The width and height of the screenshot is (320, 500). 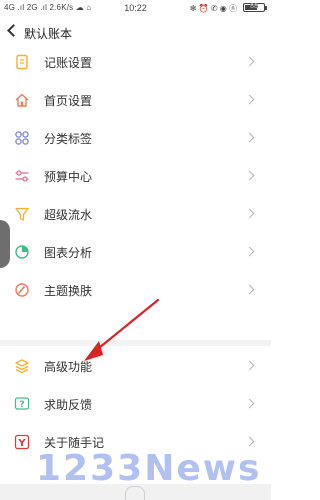 I want to click on home-button, so click(x=135, y=493).